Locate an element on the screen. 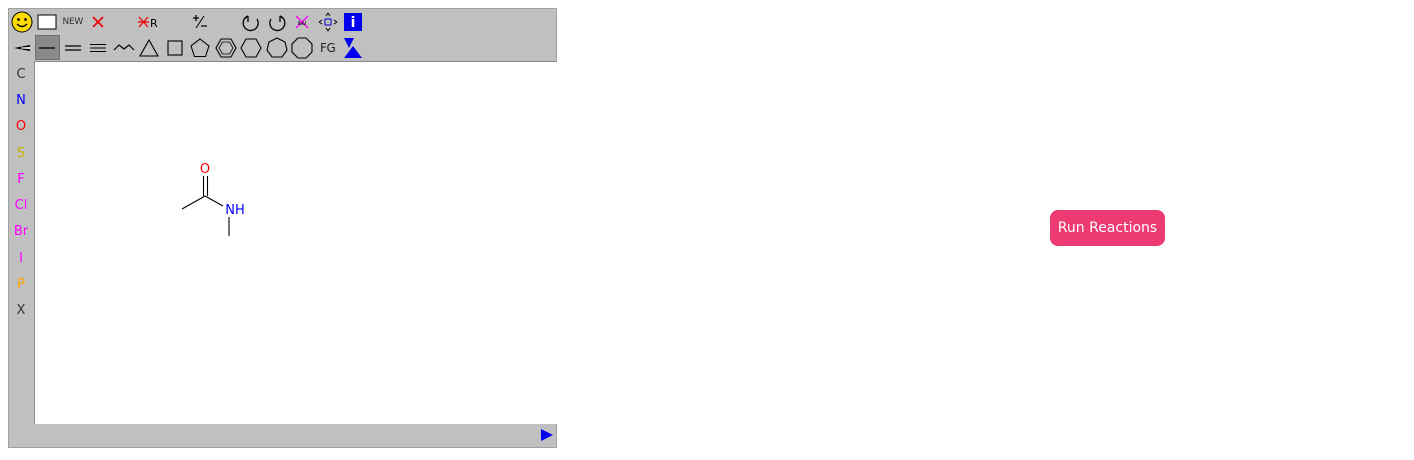  delete-x-icon is located at coordinates (98, 21).